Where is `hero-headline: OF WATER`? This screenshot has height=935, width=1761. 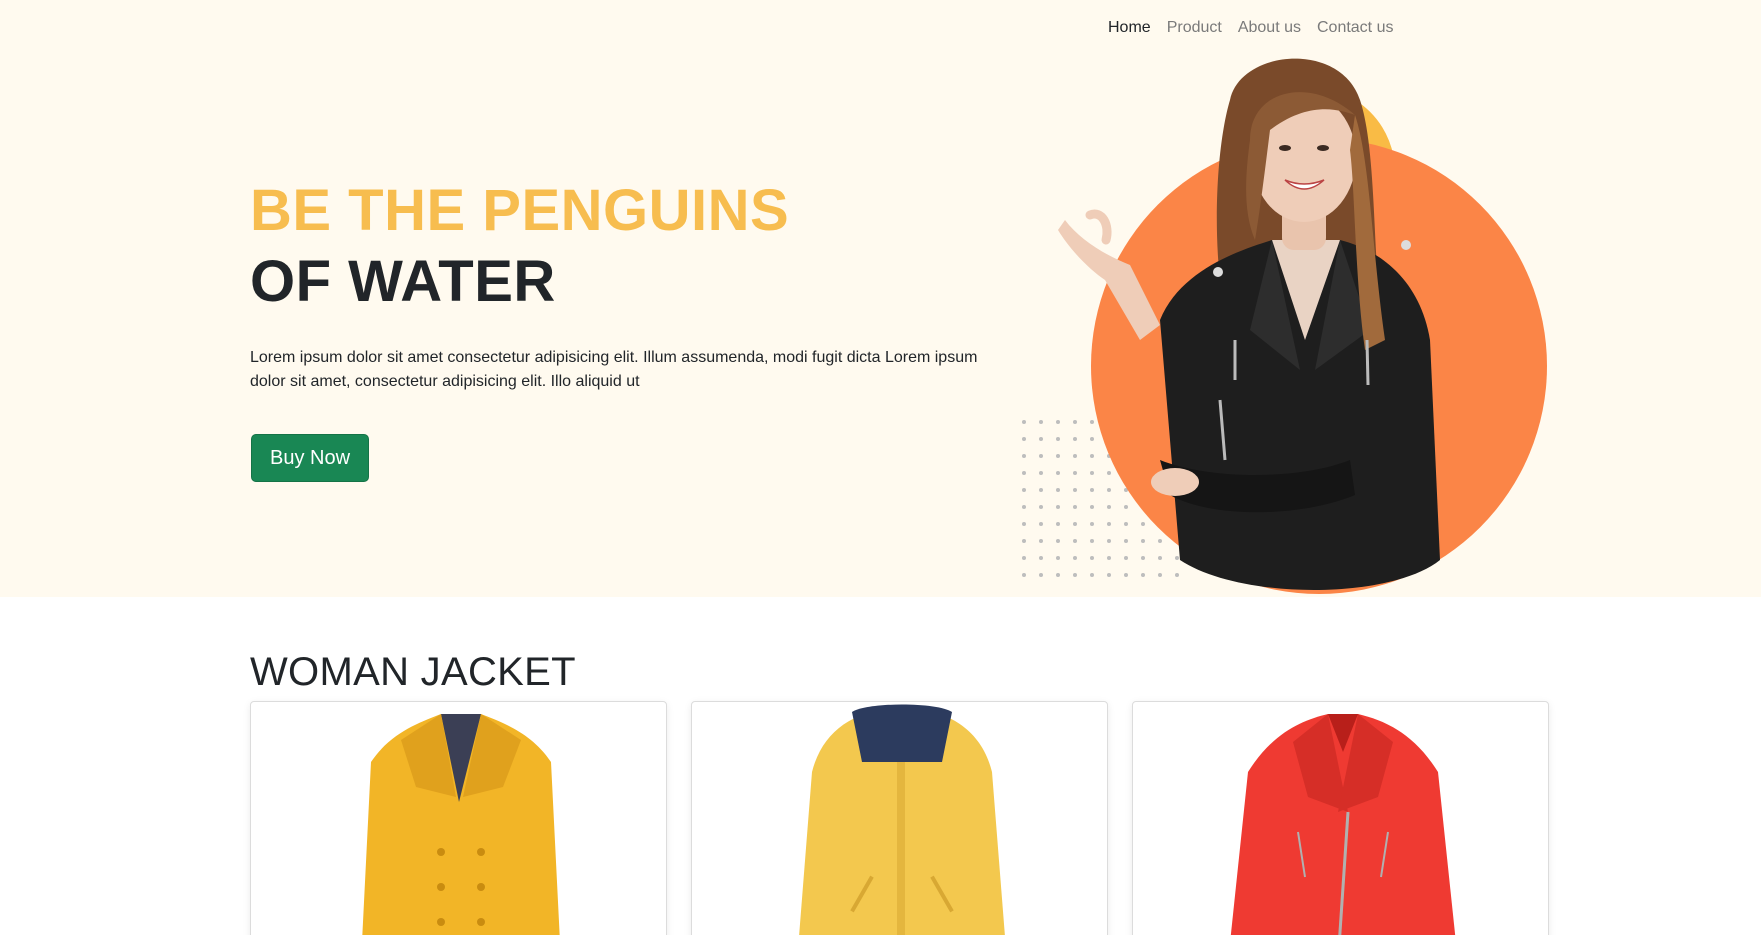
hero-headline: OF WATER is located at coordinates (403, 281).